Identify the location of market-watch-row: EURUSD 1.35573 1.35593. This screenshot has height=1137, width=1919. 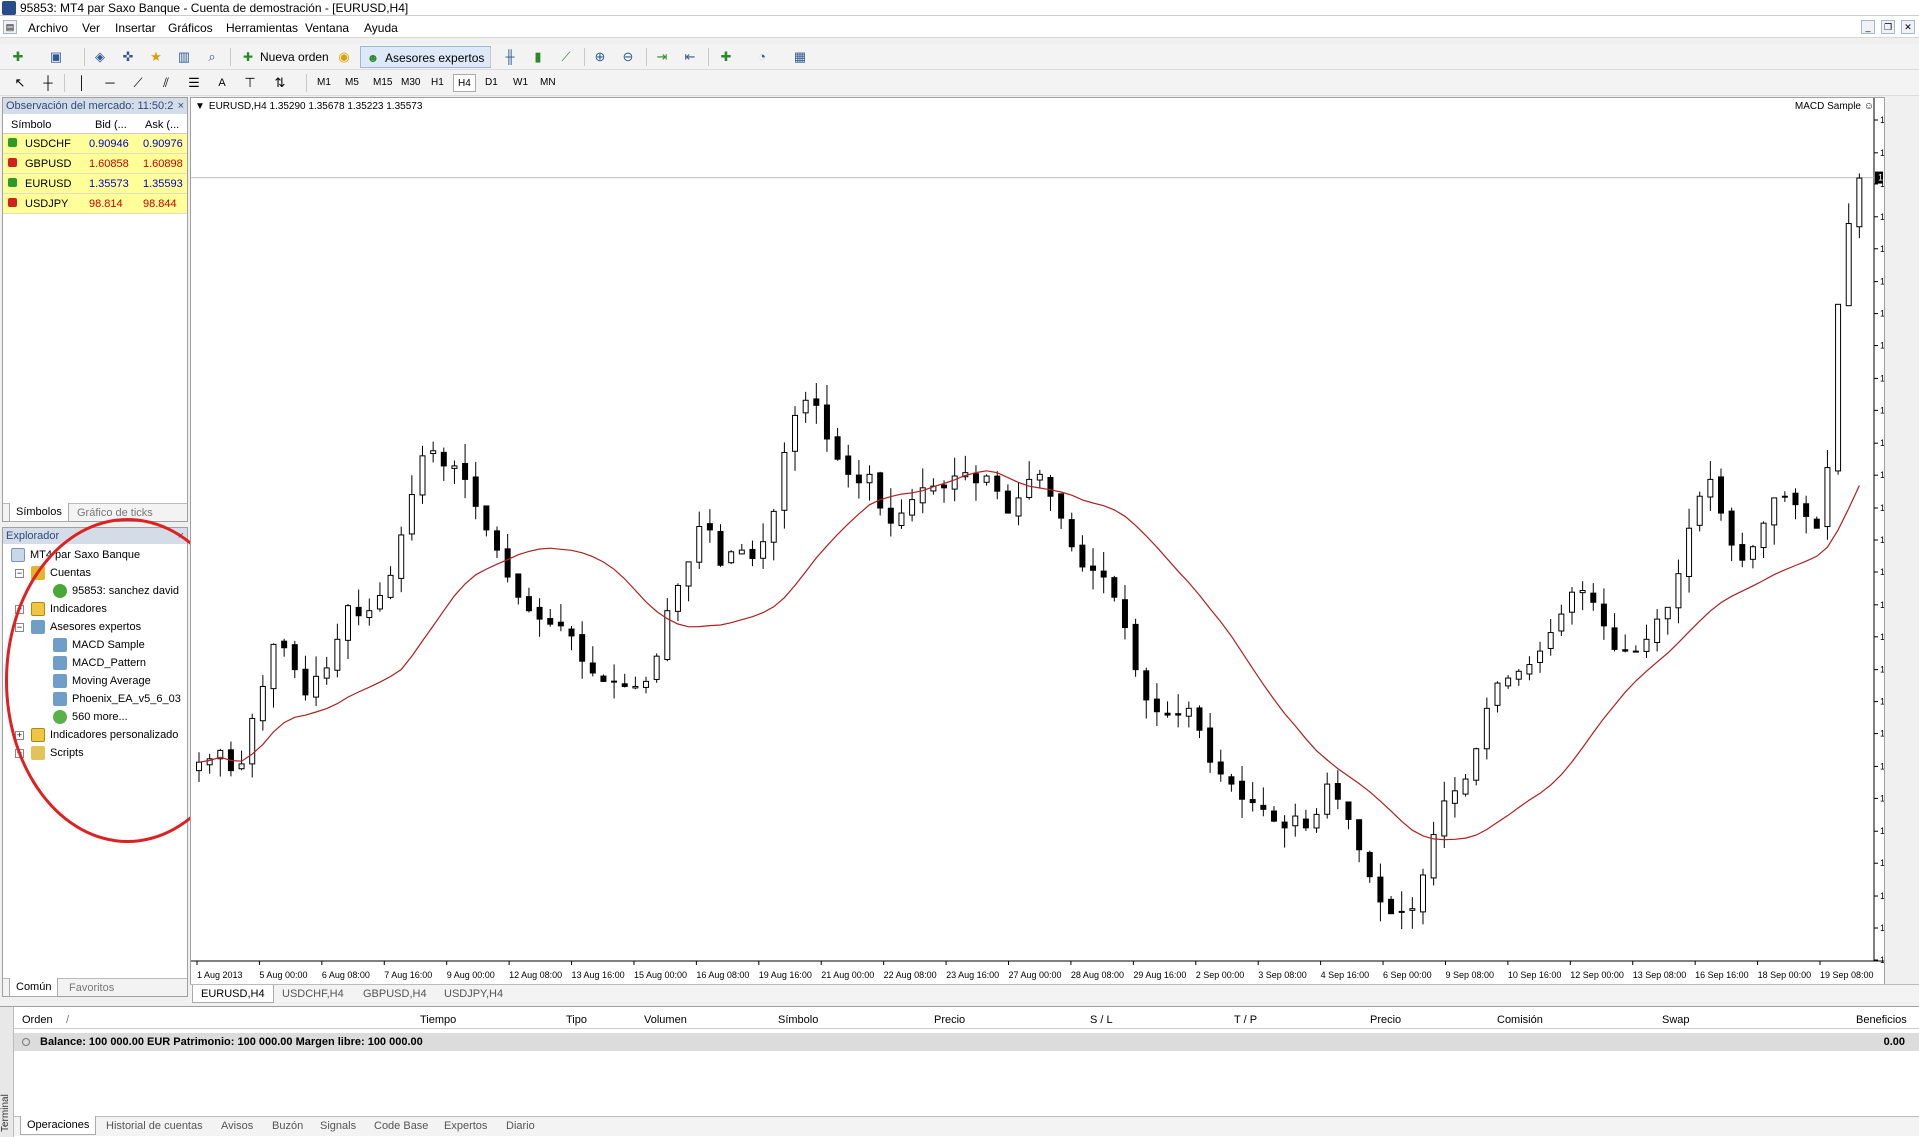
(95, 184).